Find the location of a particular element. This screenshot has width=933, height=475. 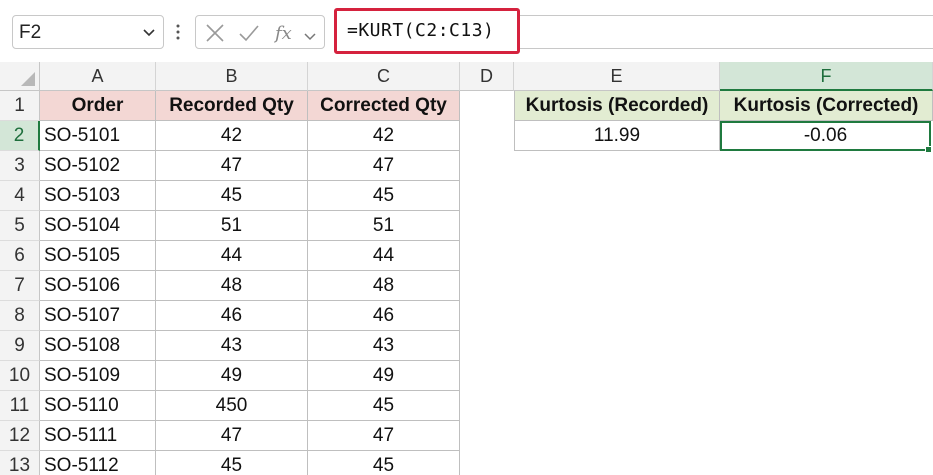

row-header-9: 9 is located at coordinates (20, 346).